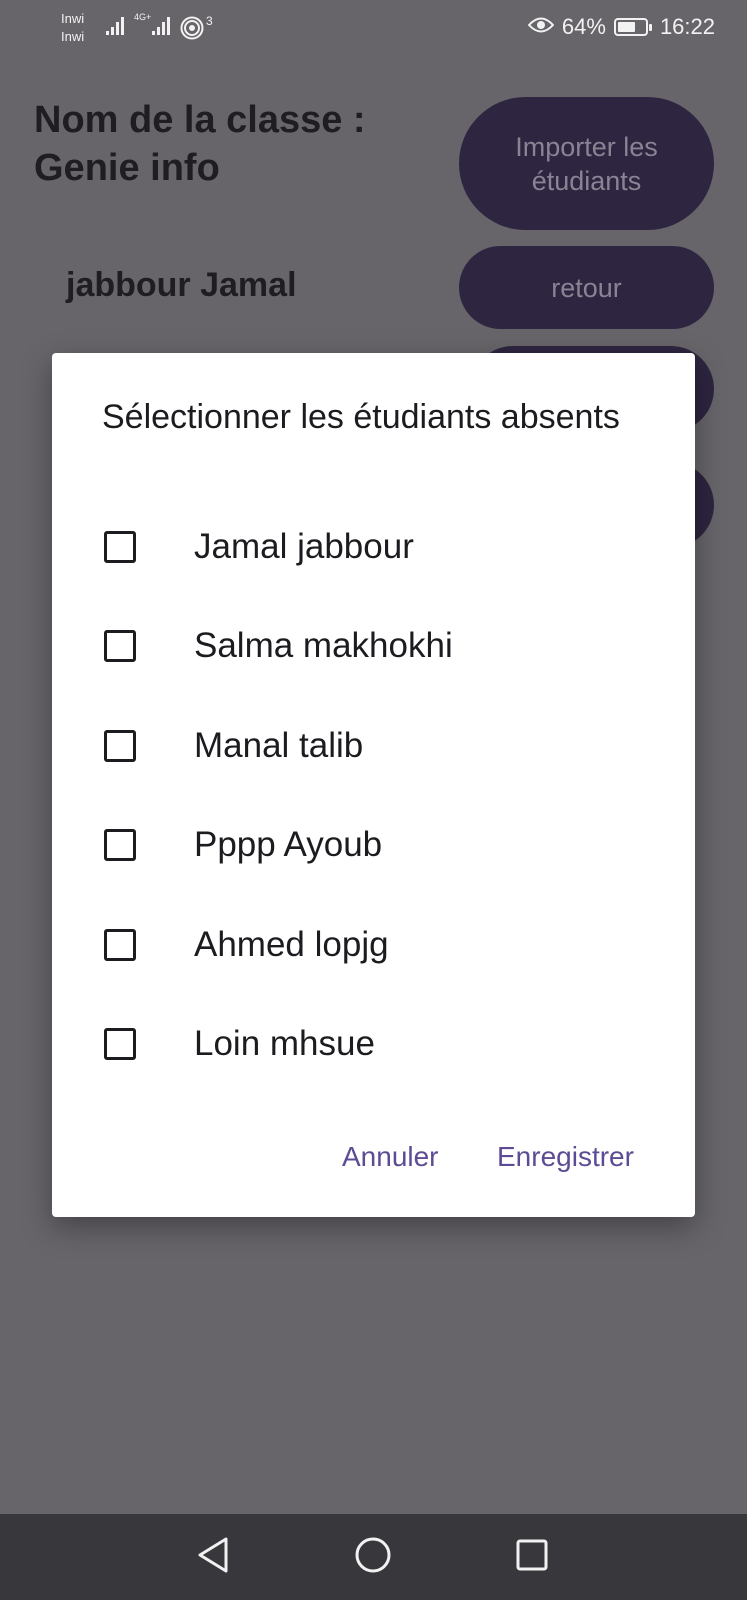 This screenshot has width=747, height=1600. I want to click on navigation-bar, so click(373, 1557).